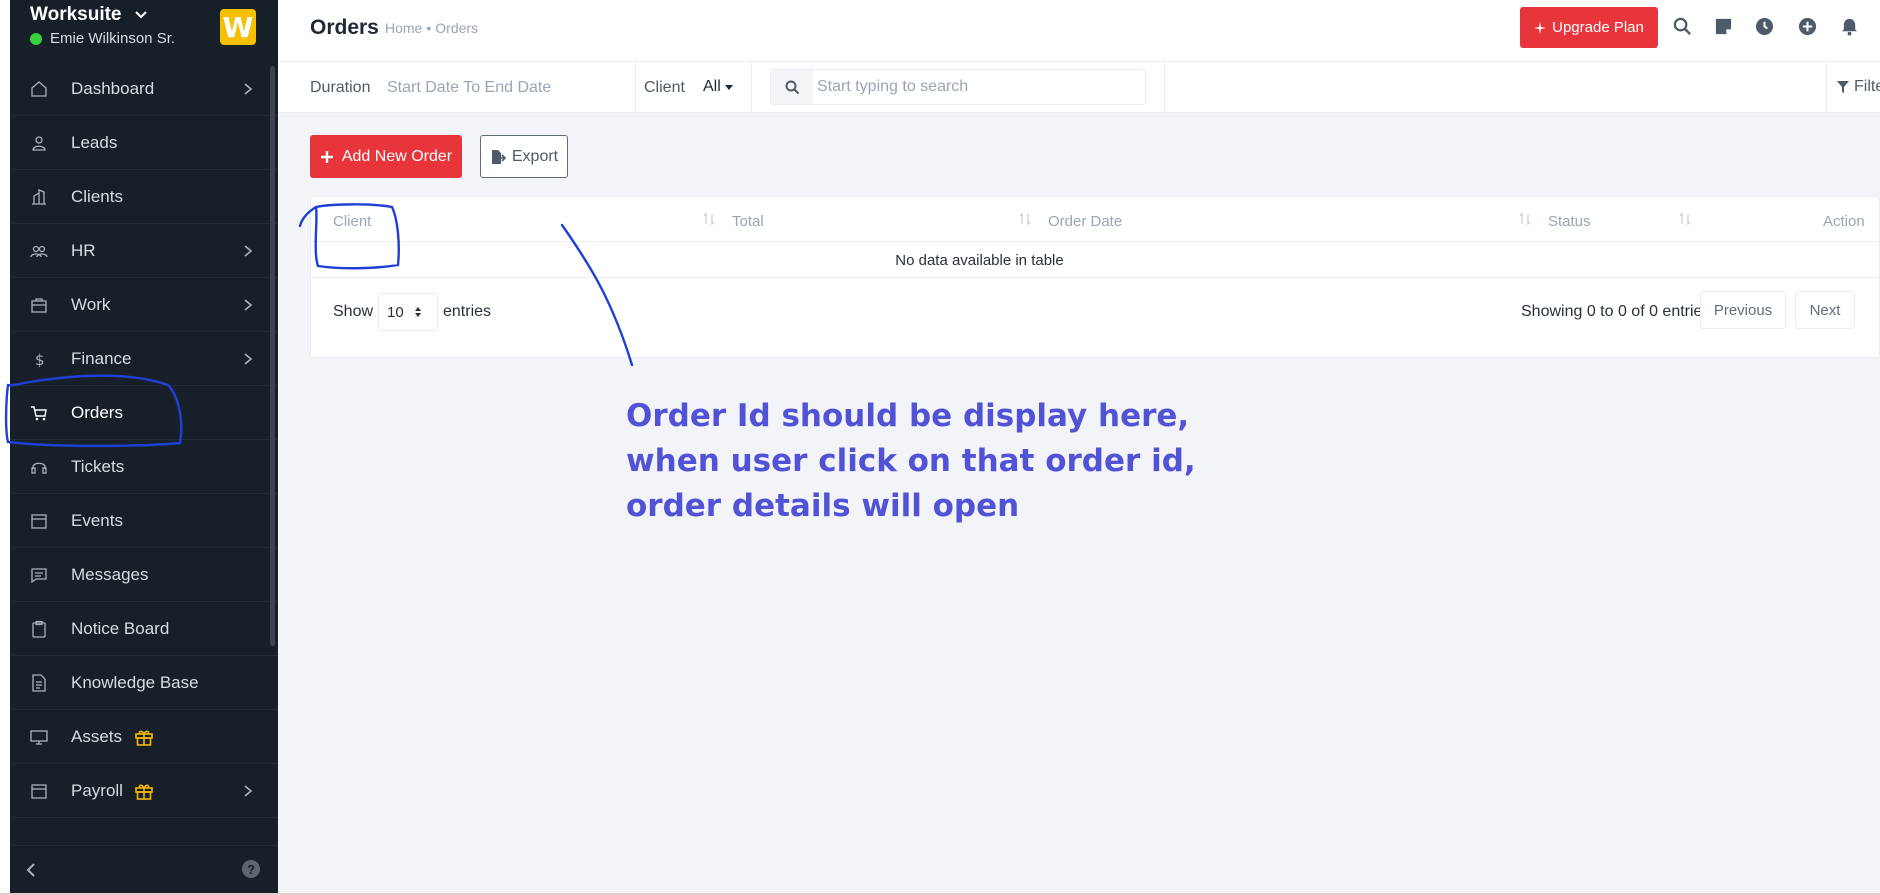 The height and width of the screenshot is (895, 1880). What do you see at coordinates (748, 221) in the screenshot?
I see `column-header-total: Total` at bounding box center [748, 221].